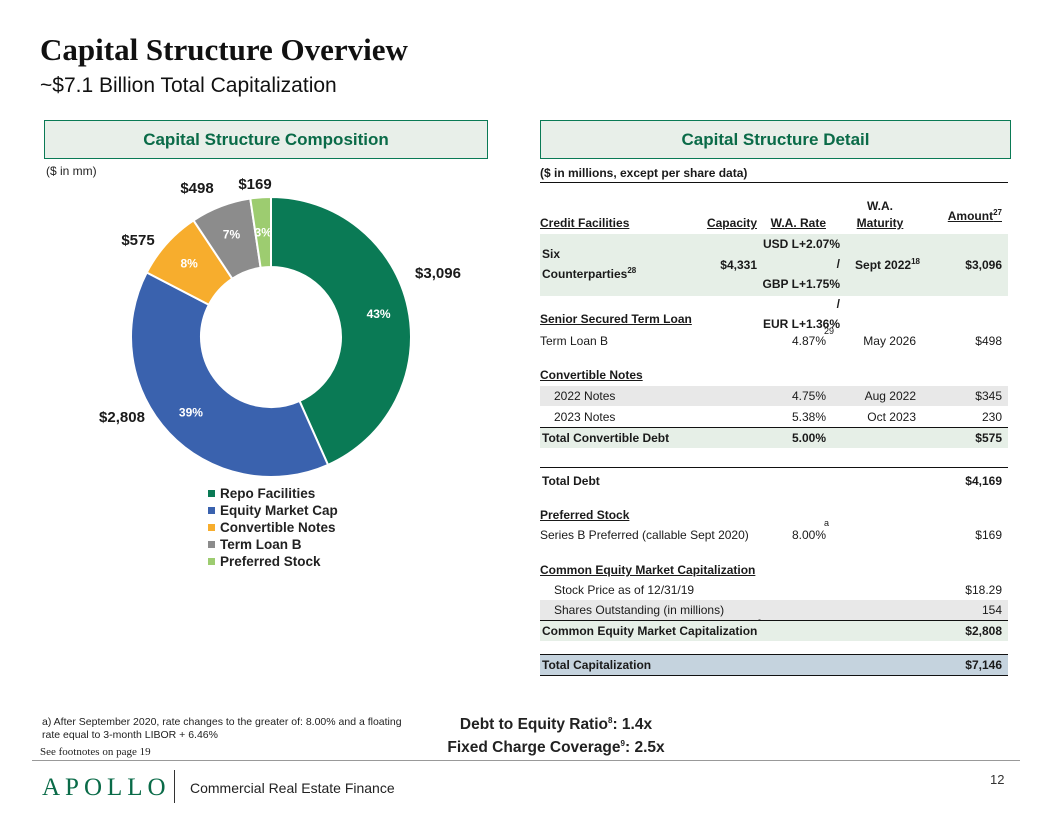 This screenshot has width=1056, height=816. Describe the element at coordinates (264, 232) in the screenshot. I see `percent-label-preferred: 3%` at that location.